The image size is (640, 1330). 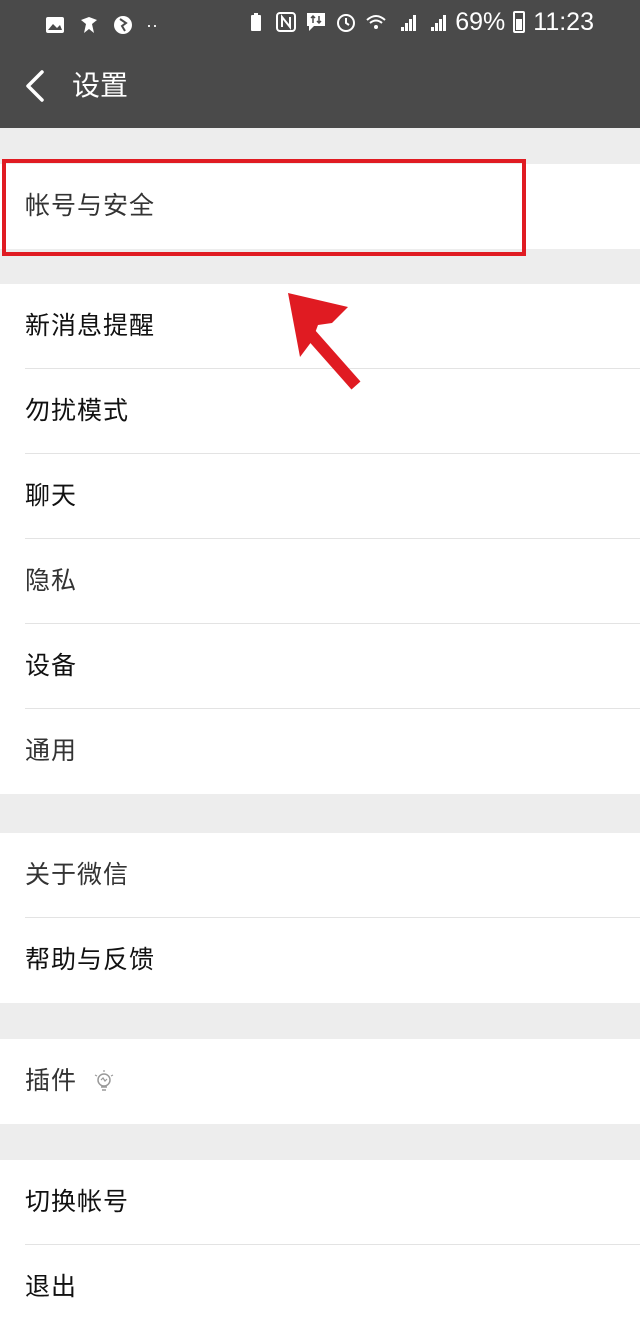 What do you see at coordinates (332, 751) in the screenshot?
I see `settings-item-general: 通用` at bounding box center [332, 751].